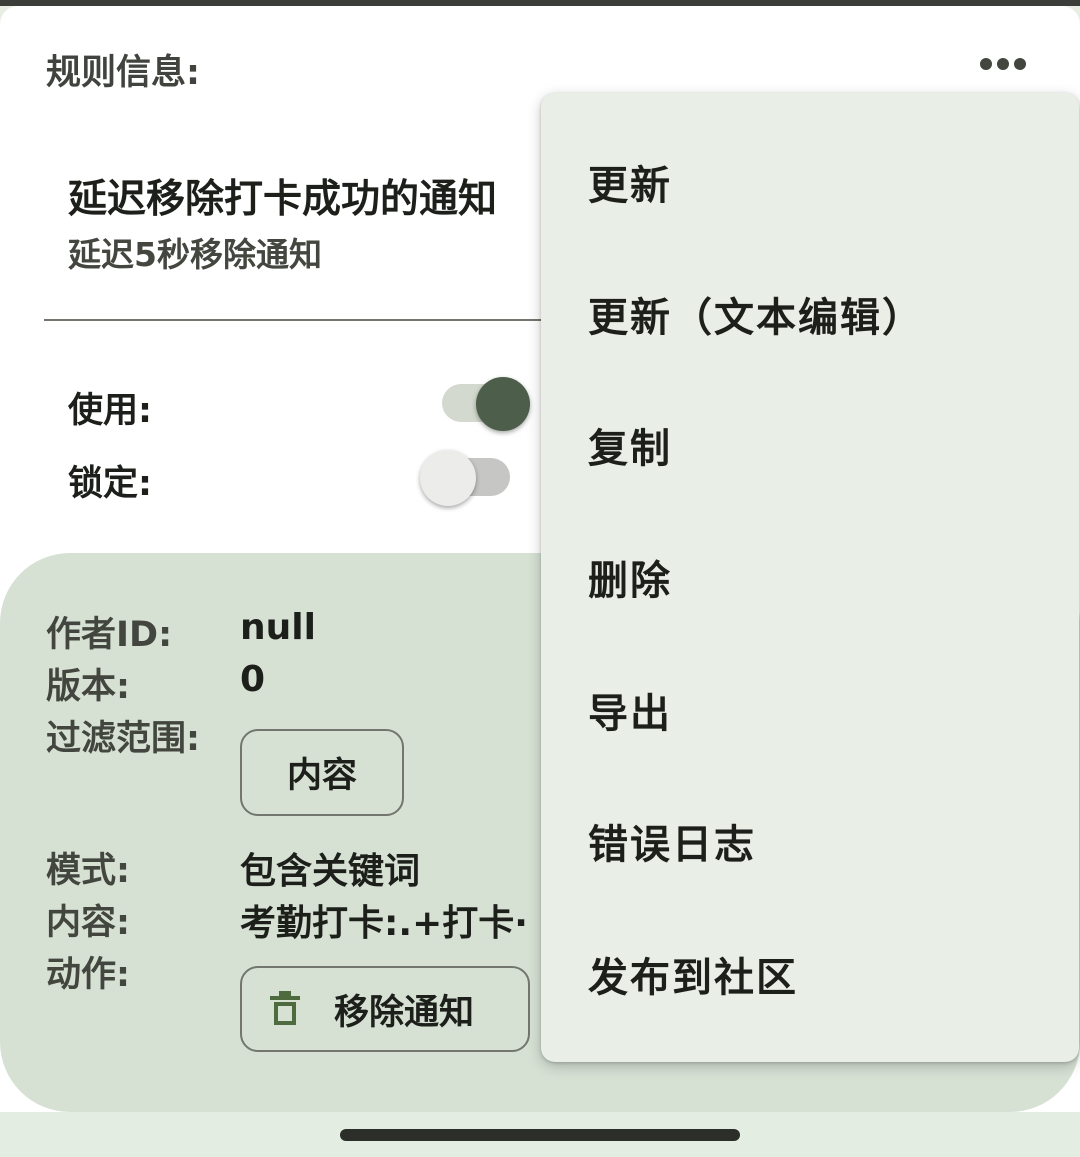 The width and height of the screenshot is (1080, 1157). What do you see at coordinates (384, 923) in the screenshot?
I see `content-value: 考勤打卡:.+打卡·` at bounding box center [384, 923].